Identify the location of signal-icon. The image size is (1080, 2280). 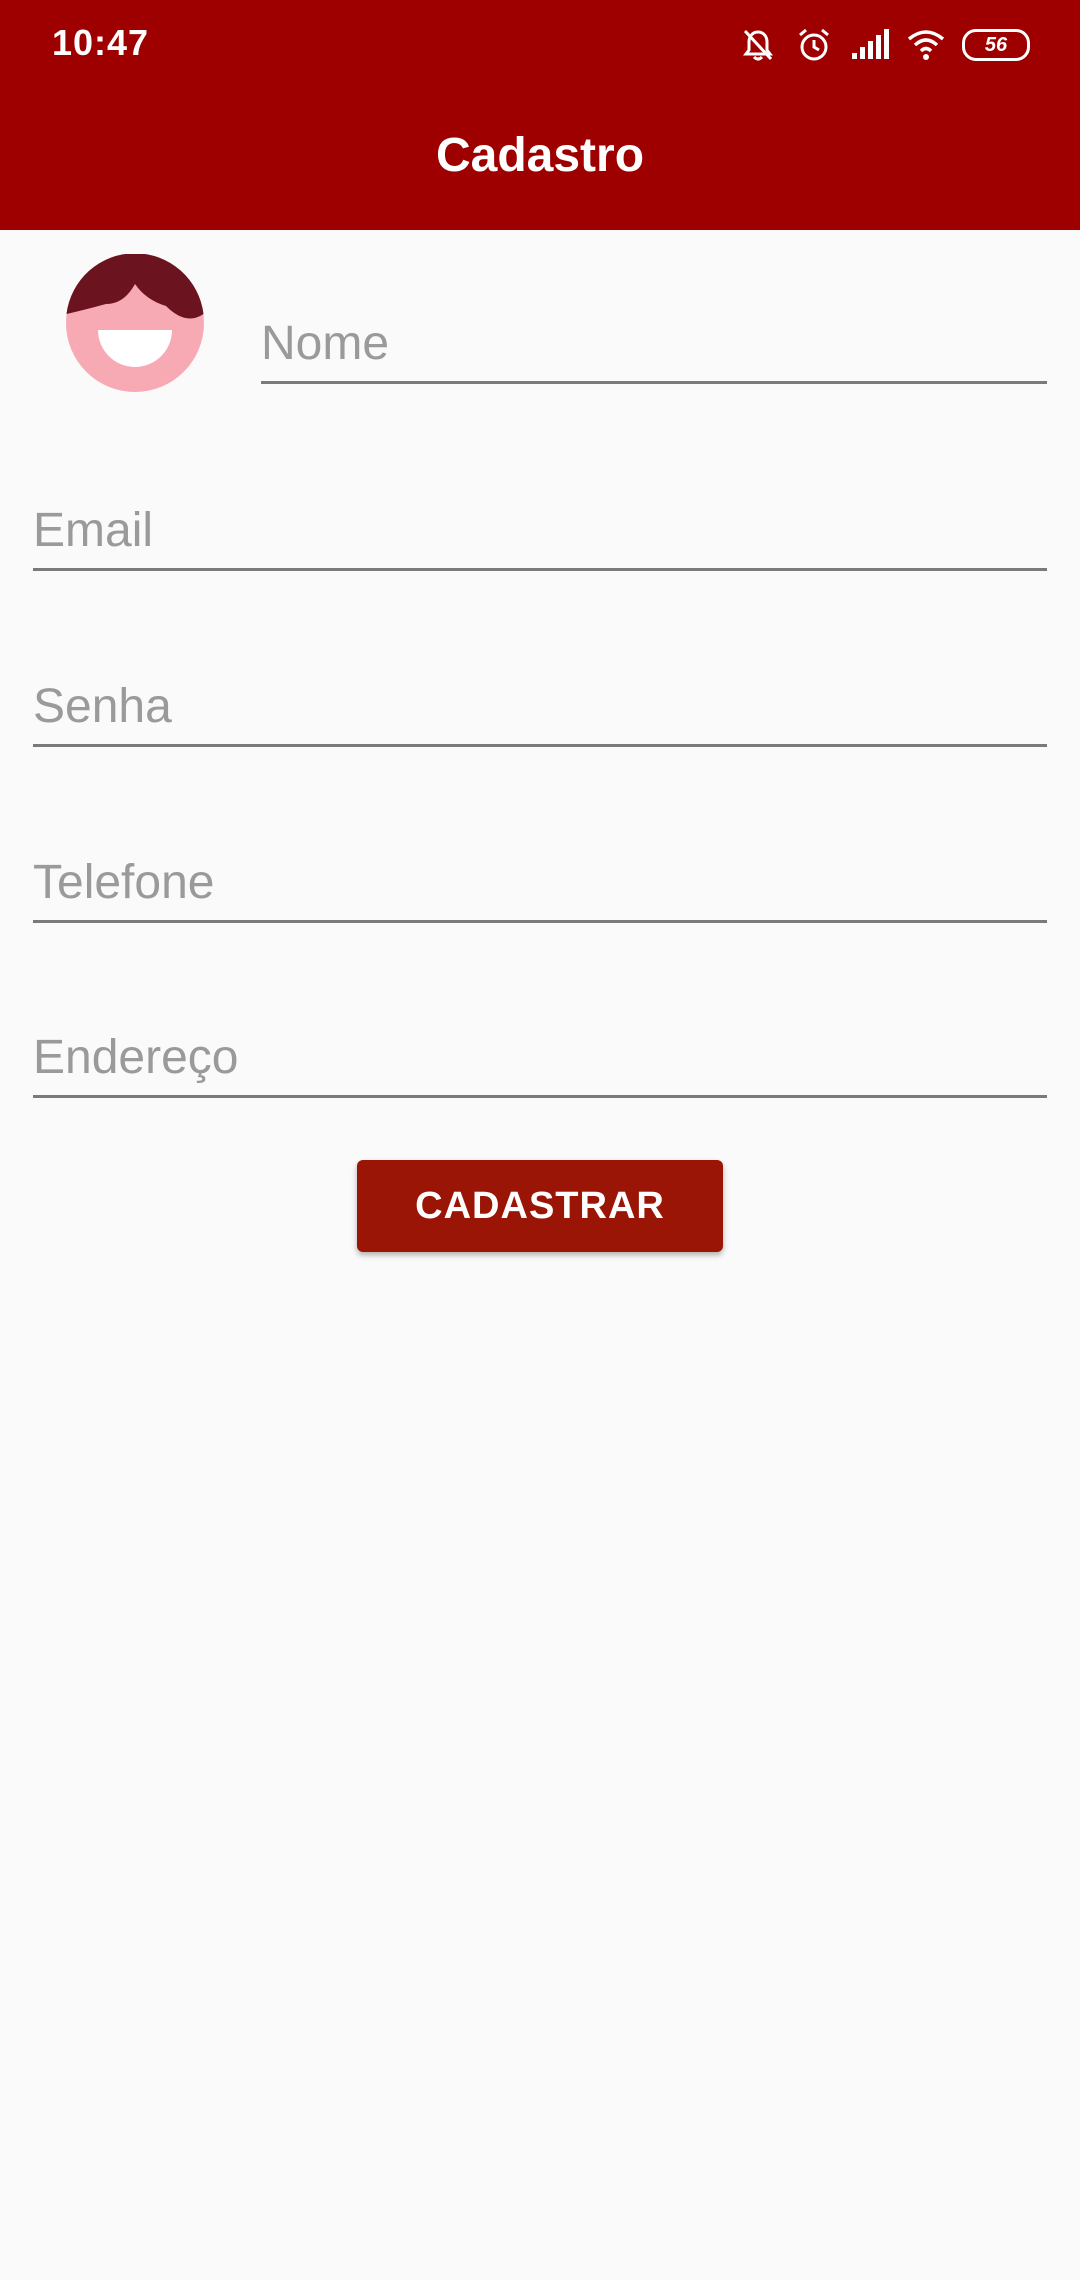
(870, 45).